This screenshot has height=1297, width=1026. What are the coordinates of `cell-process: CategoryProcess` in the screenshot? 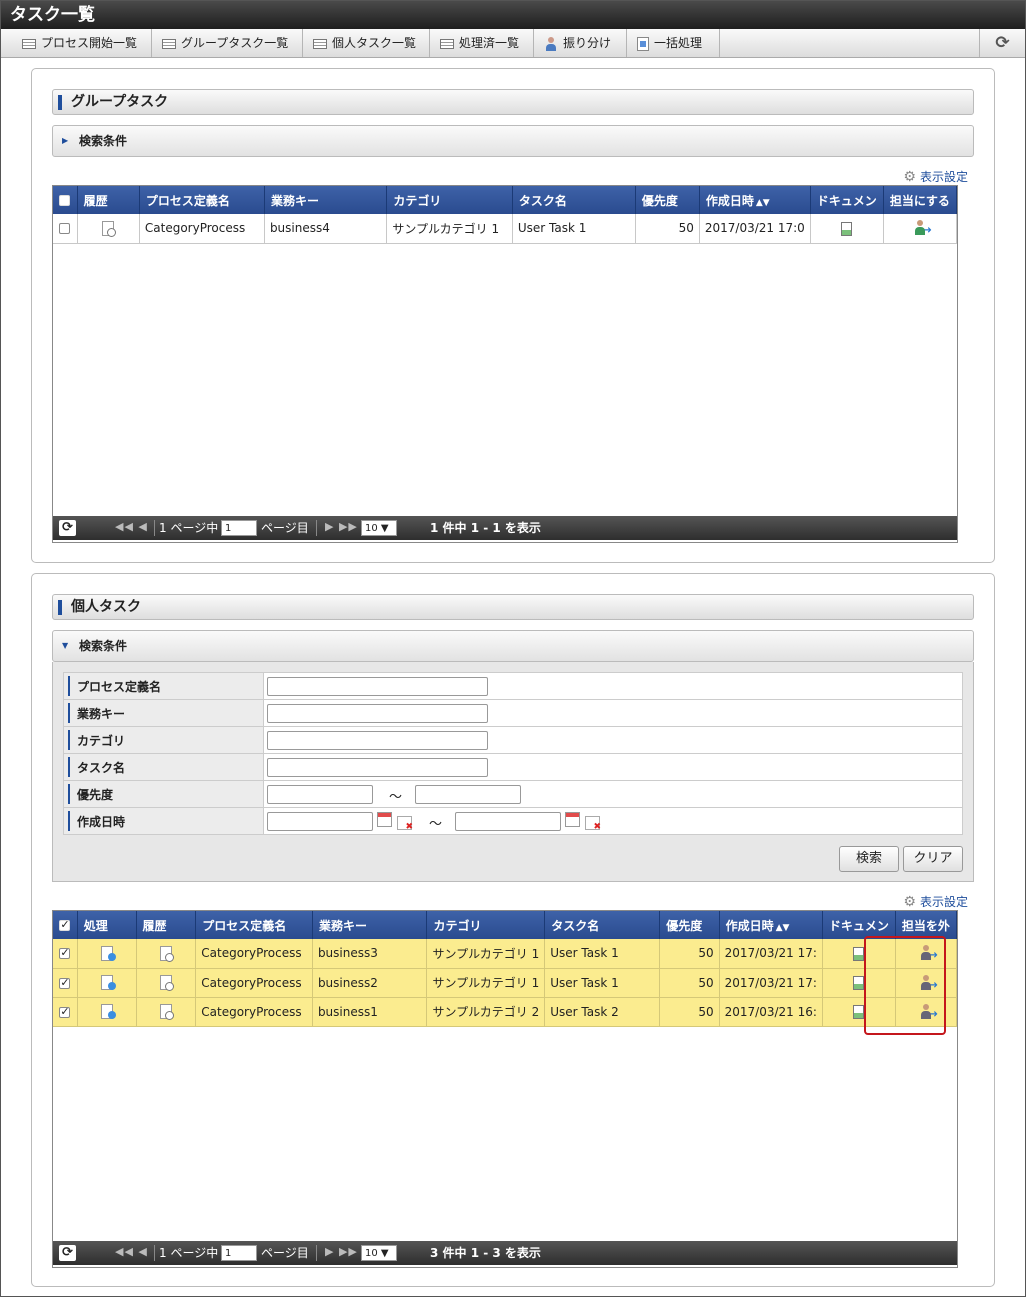 It's located at (254, 1012).